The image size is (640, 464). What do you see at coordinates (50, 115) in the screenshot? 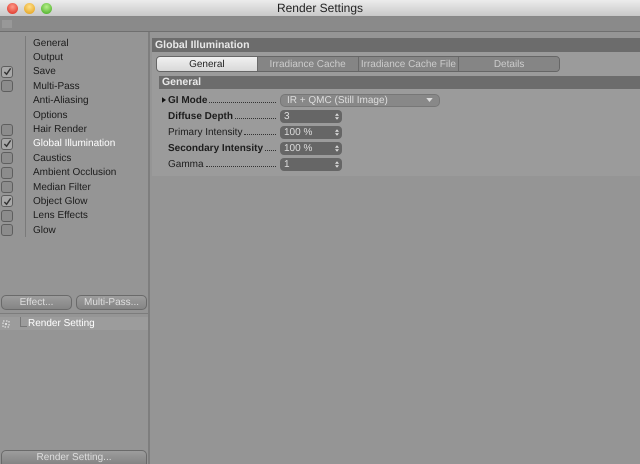
I see `sidebar-item: Options` at bounding box center [50, 115].